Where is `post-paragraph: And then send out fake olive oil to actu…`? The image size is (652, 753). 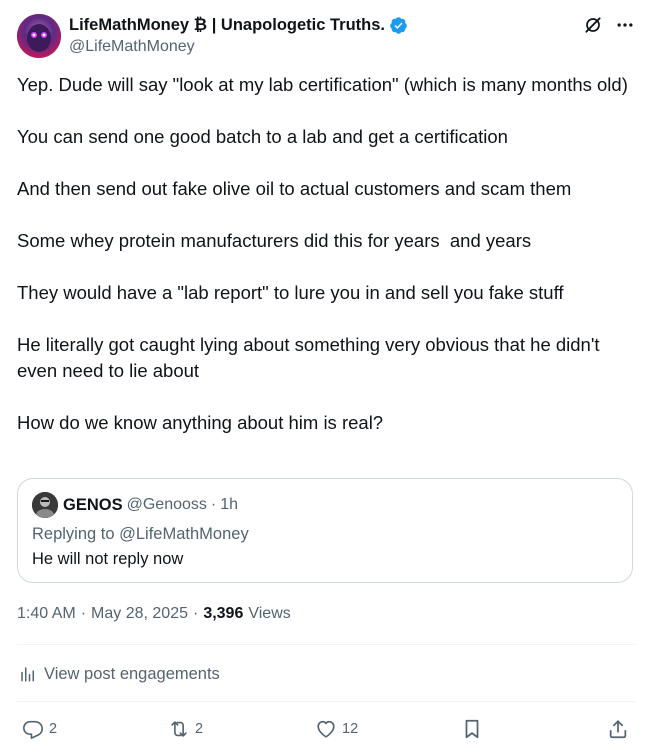
post-paragraph: And then send out fake olive oil to actu… is located at coordinates (294, 188).